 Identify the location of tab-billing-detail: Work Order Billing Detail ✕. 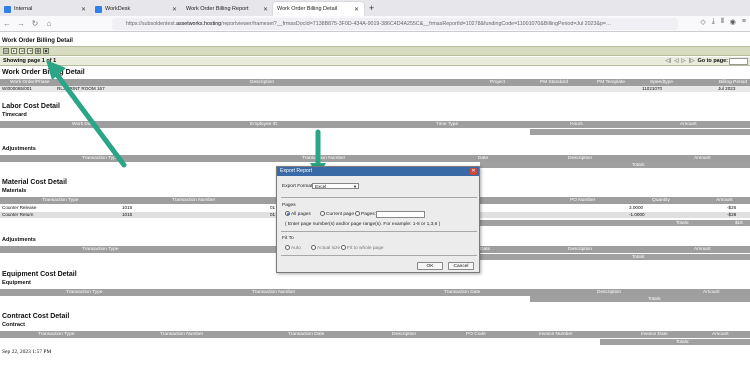
(318, 9).